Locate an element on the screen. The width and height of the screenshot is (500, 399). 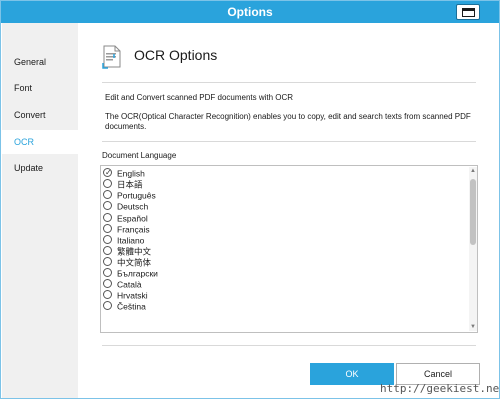
sidebar-item-convert: Convert is located at coordinates (40, 115).